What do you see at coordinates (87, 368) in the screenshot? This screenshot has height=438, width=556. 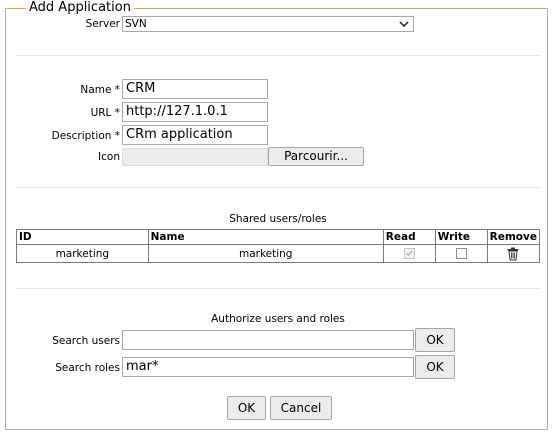 I see `search-roles-label: Search roles` at bounding box center [87, 368].